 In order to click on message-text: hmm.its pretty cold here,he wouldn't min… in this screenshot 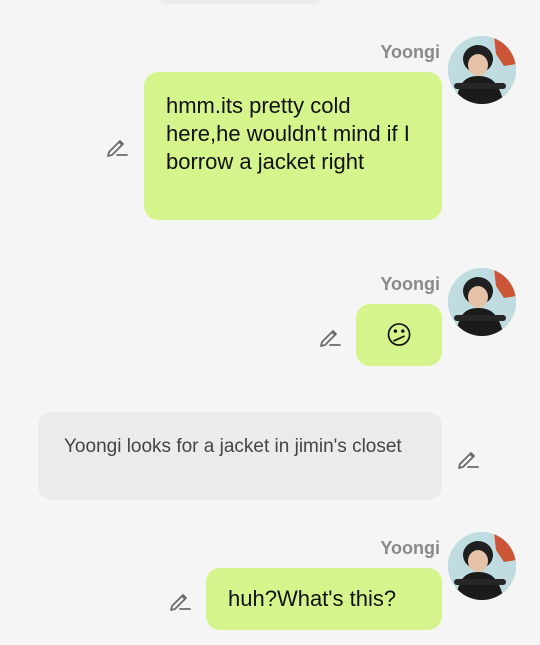, I will do `click(288, 133)`.